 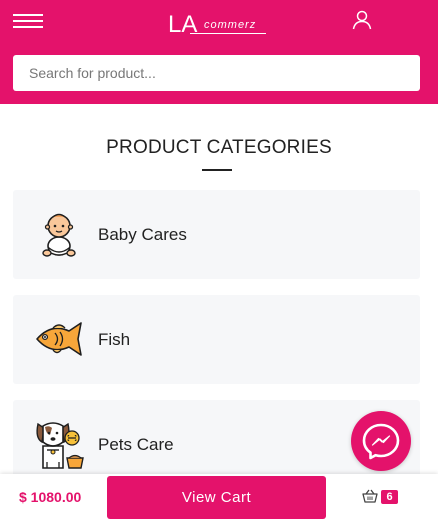 What do you see at coordinates (142, 234) in the screenshot?
I see `category-label: Baby Cares` at bounding box center [142, 234].